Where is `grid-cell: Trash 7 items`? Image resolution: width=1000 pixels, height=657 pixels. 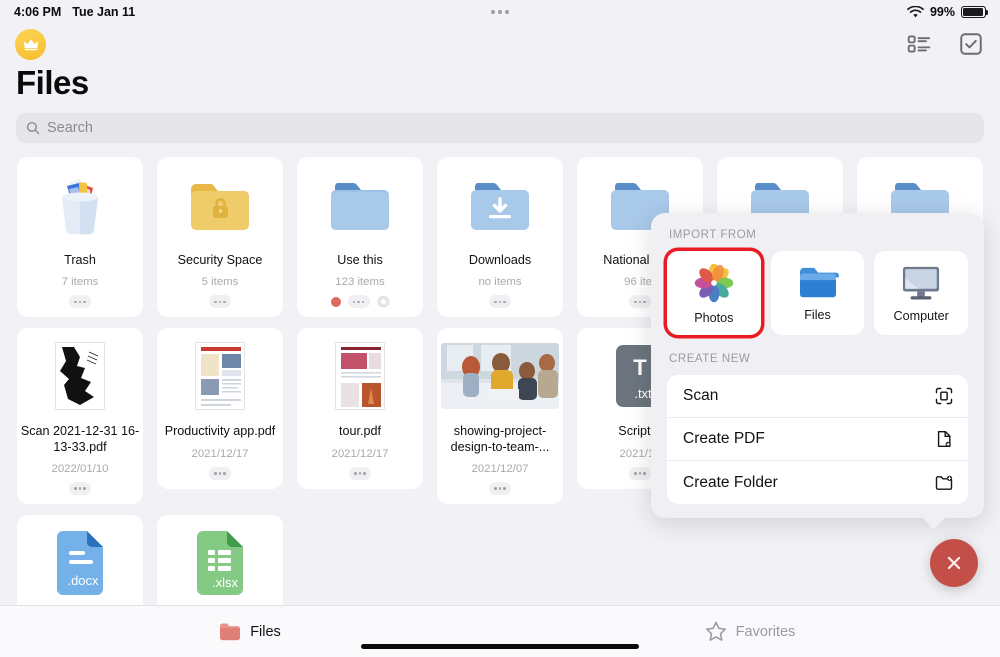 grid-cell: Trash 7 items is located at coordinates (80, 242).